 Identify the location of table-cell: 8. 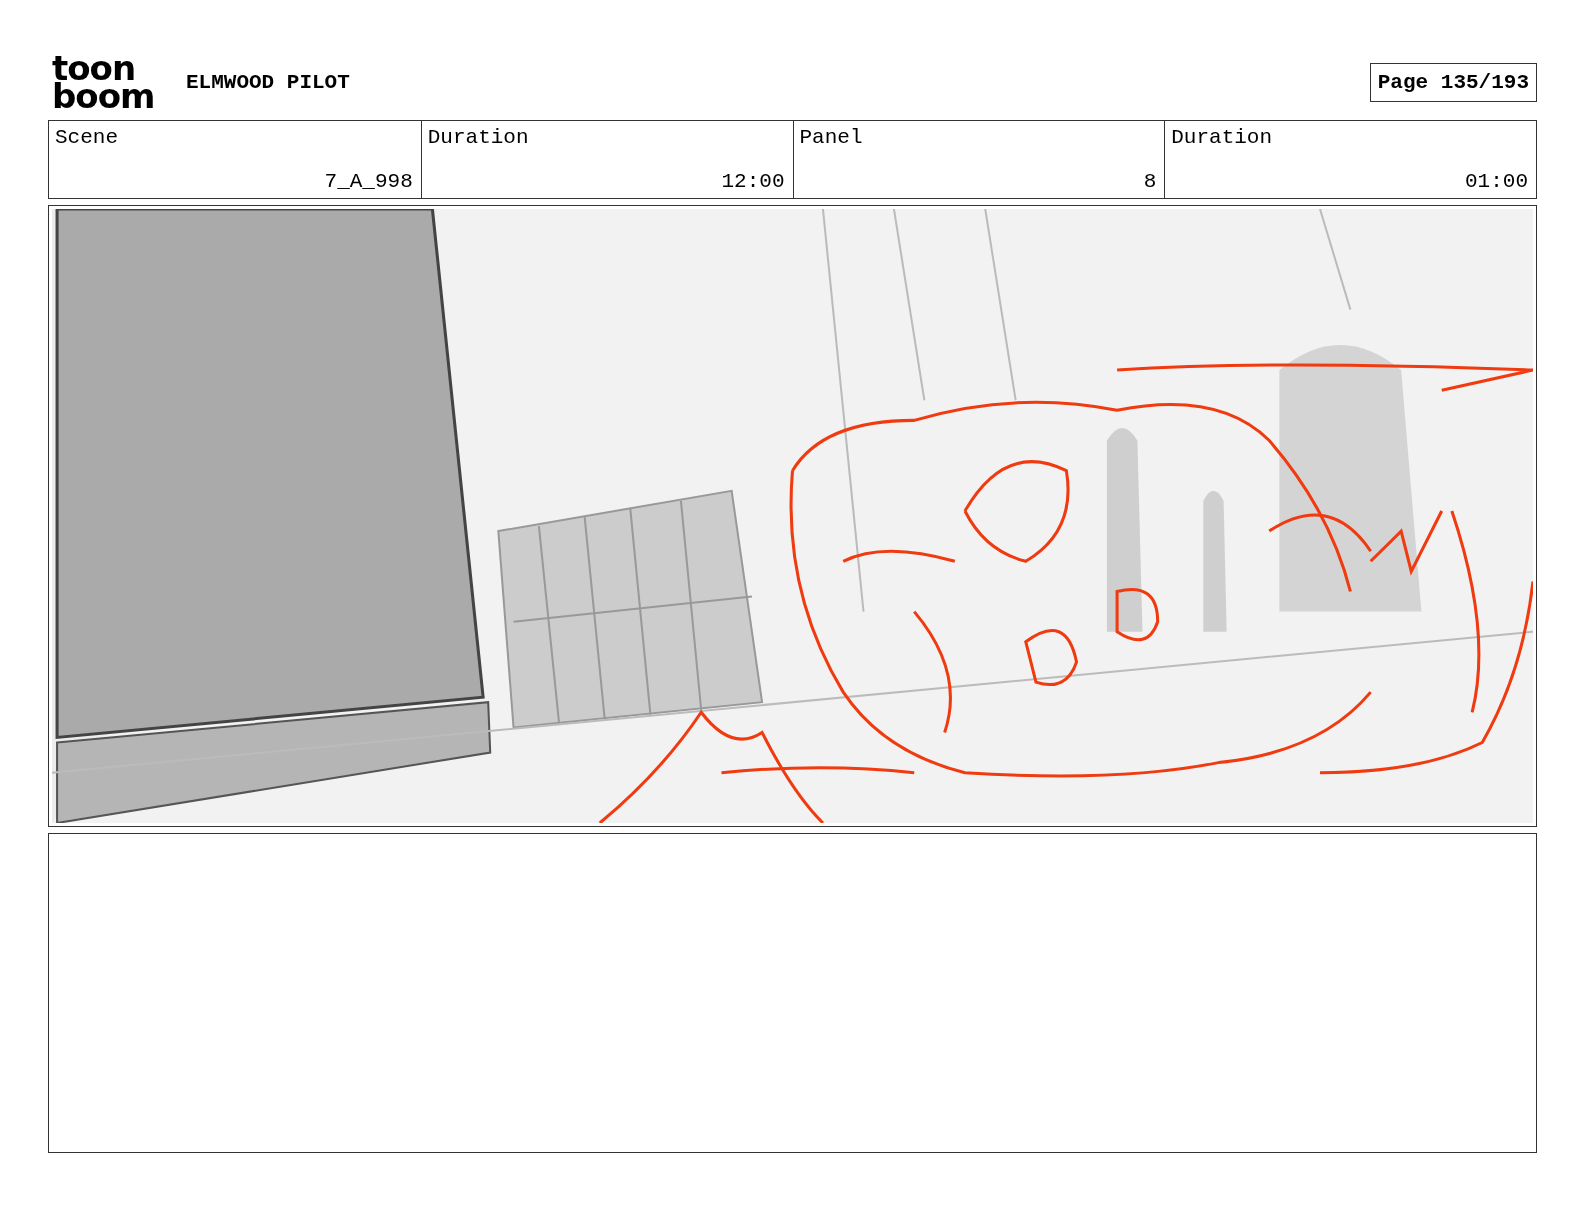
(1150, 181).